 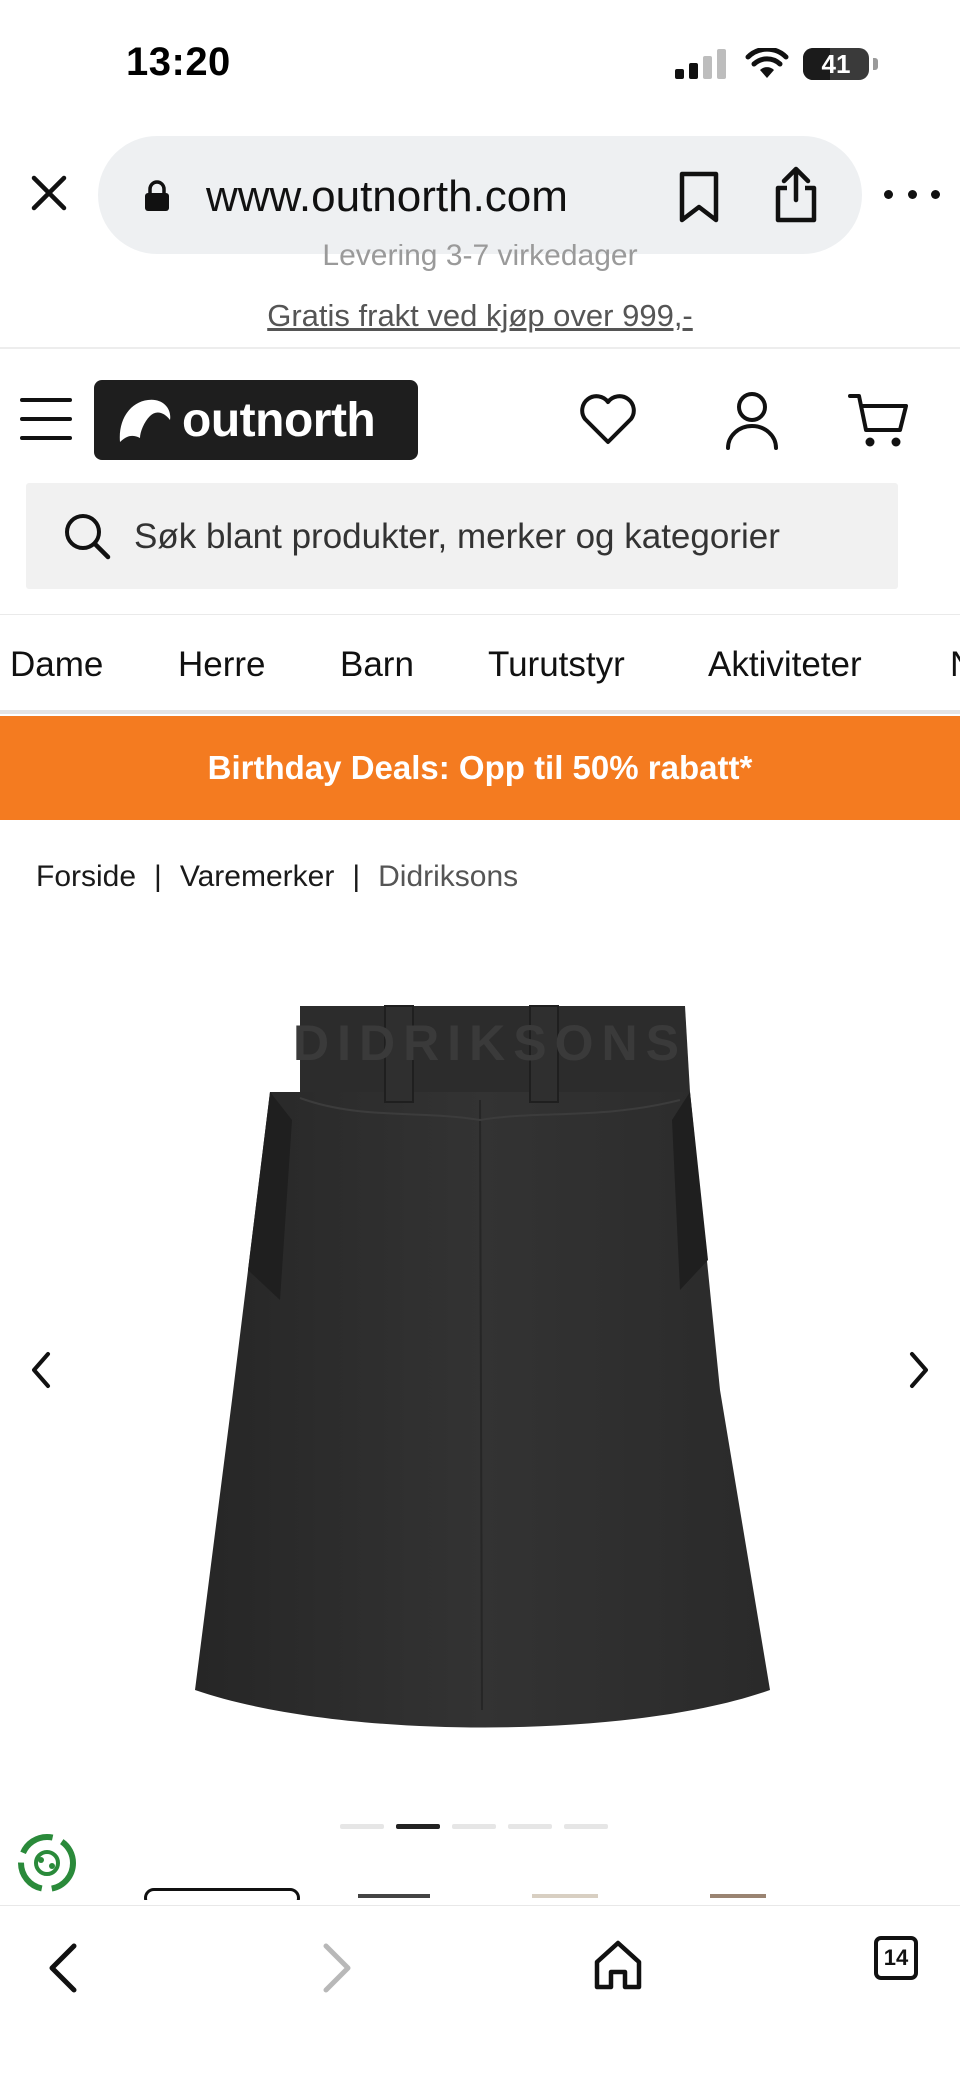 I want to click on waistband-text: DIDRIKSONS, so click(x=490, y=1043).